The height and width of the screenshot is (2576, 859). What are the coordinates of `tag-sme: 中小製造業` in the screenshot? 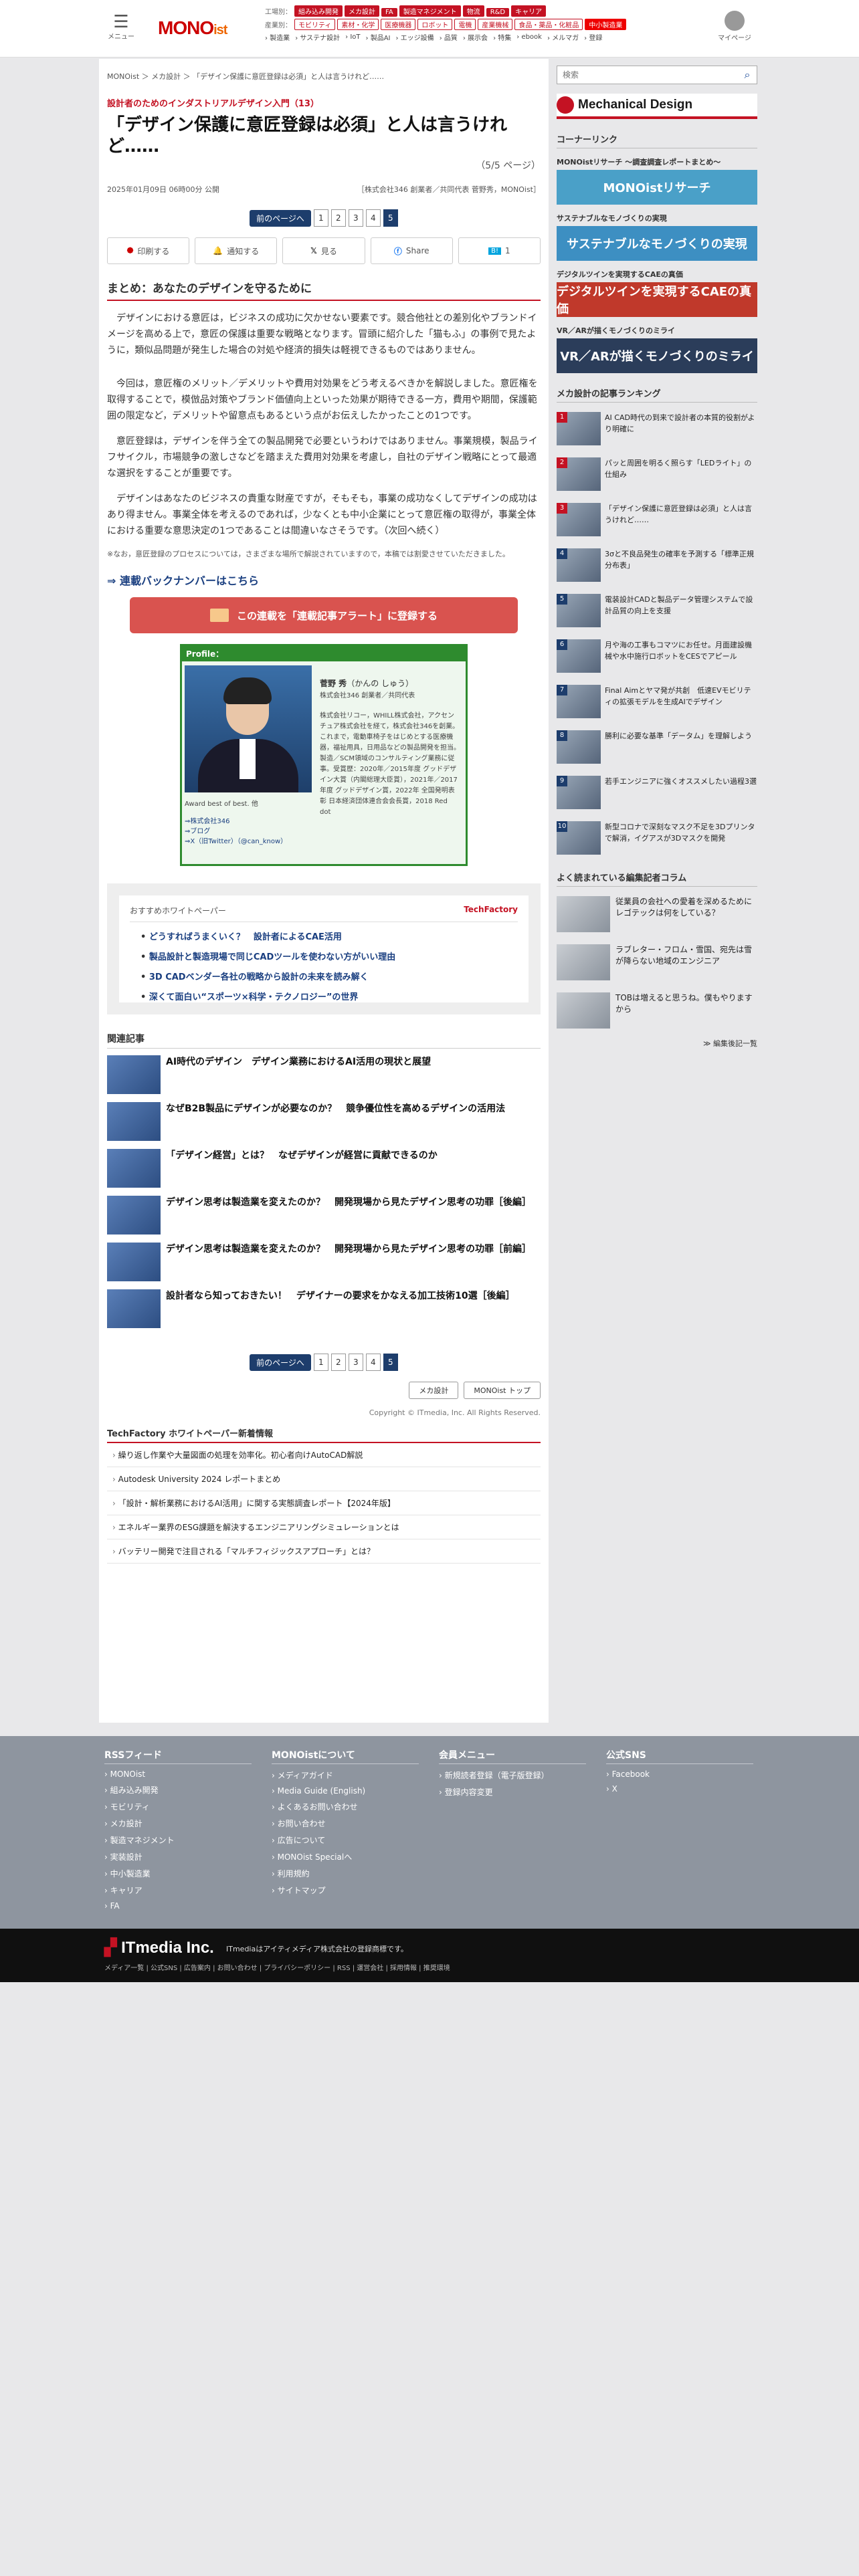 It's located at (606, 24).